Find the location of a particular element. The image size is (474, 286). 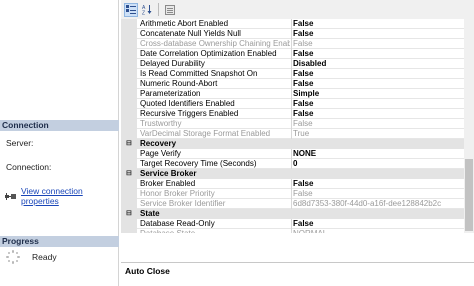

server-label: Server: is located at coordinates (20, 143).